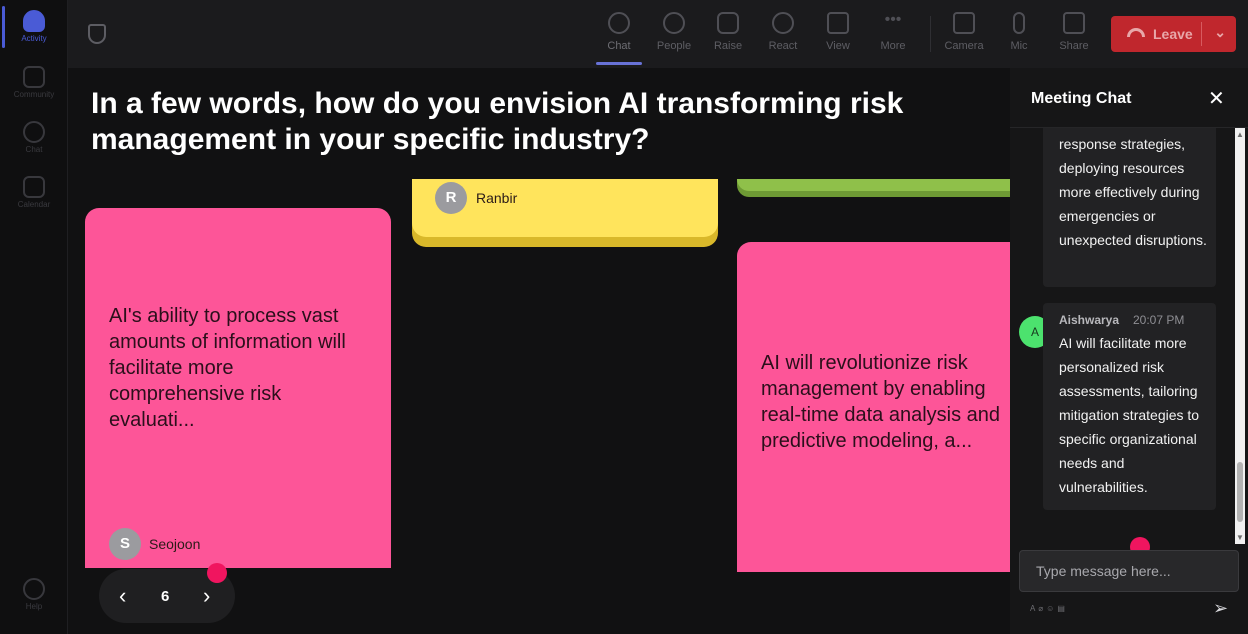 This screenshot has height=634, width=1248. I want to click on scroll-up-icon: ▲, so click(1240, 134).